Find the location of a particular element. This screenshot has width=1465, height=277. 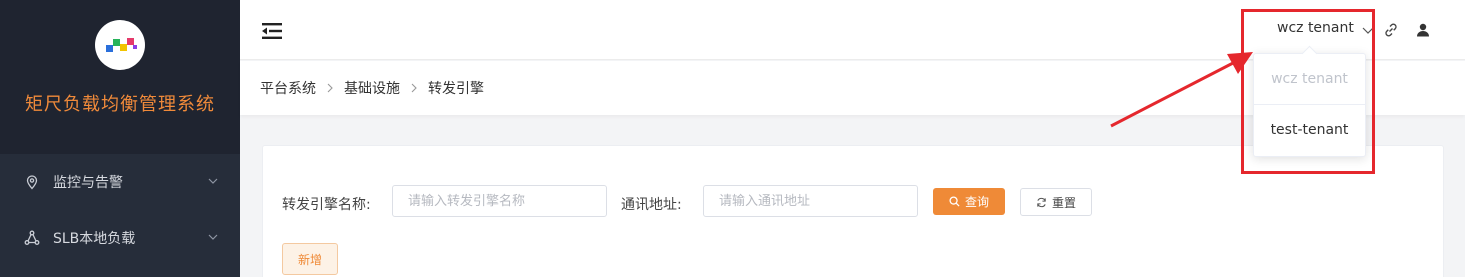

reset-button: 重置 is located at coordinates (1056, 202).